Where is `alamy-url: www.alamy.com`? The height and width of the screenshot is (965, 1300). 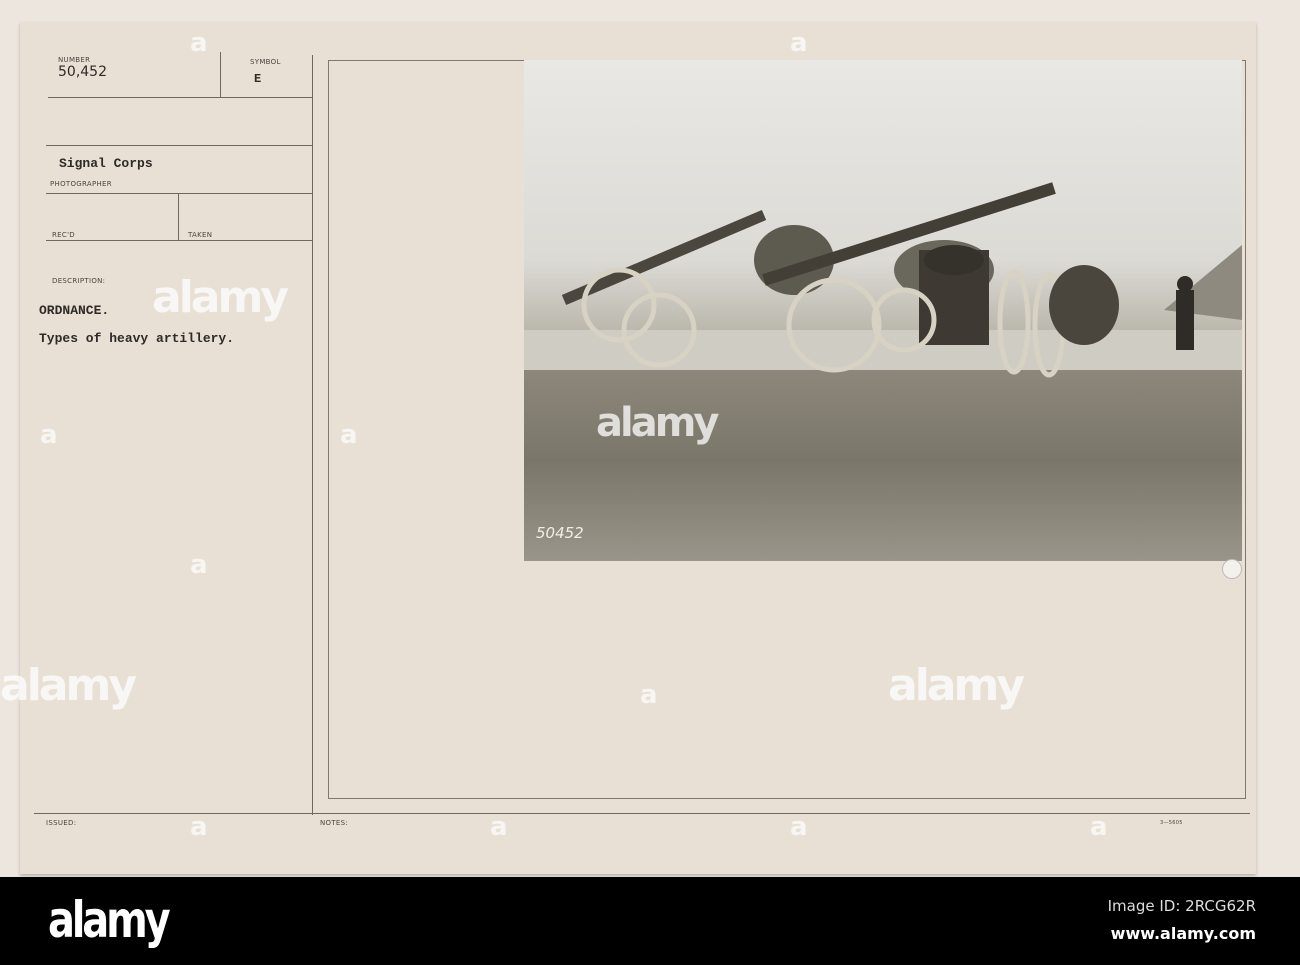 alamy-url: www.alamy.com is located at coordinates (1183, 933).